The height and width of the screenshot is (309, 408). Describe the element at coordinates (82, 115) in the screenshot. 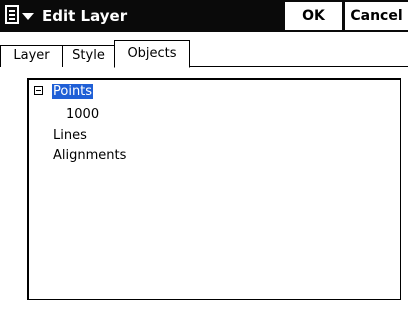

I see `tree-node-1000: 1000` at that location.